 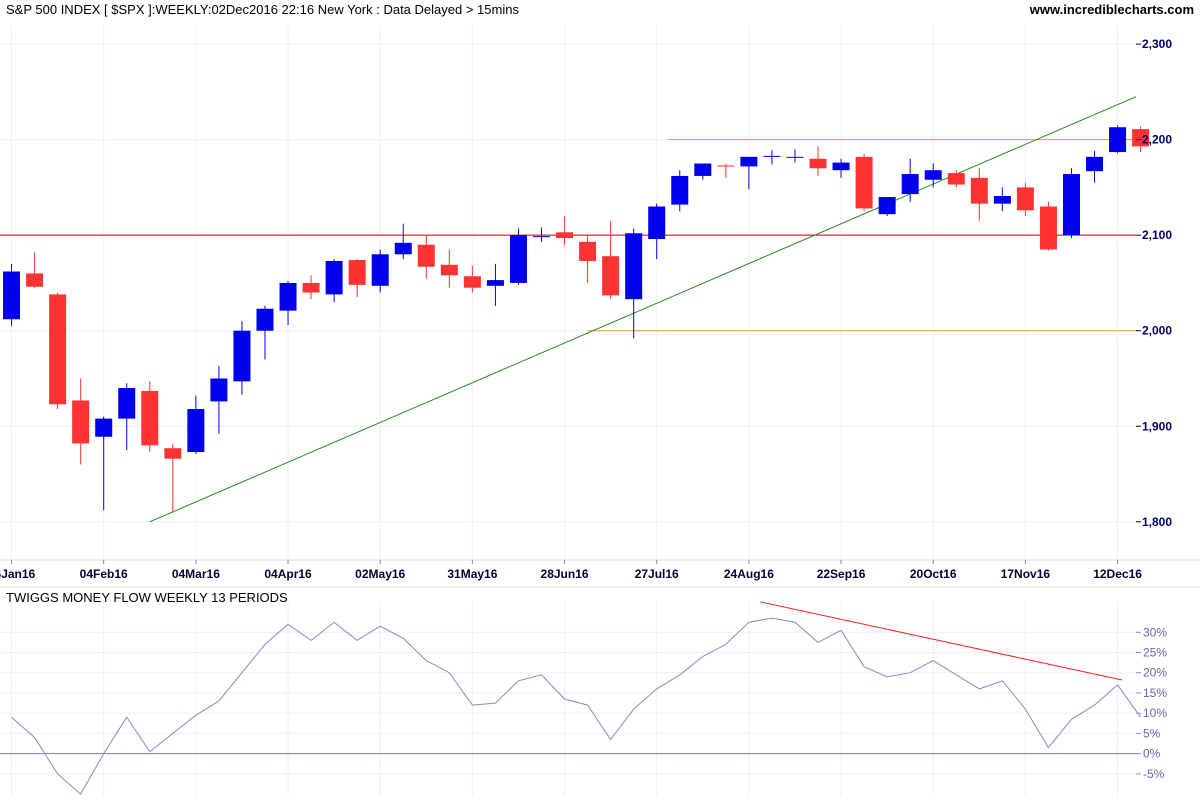 I want to click on date-tick-label: 04Feb16, so click(x=104, y=574).